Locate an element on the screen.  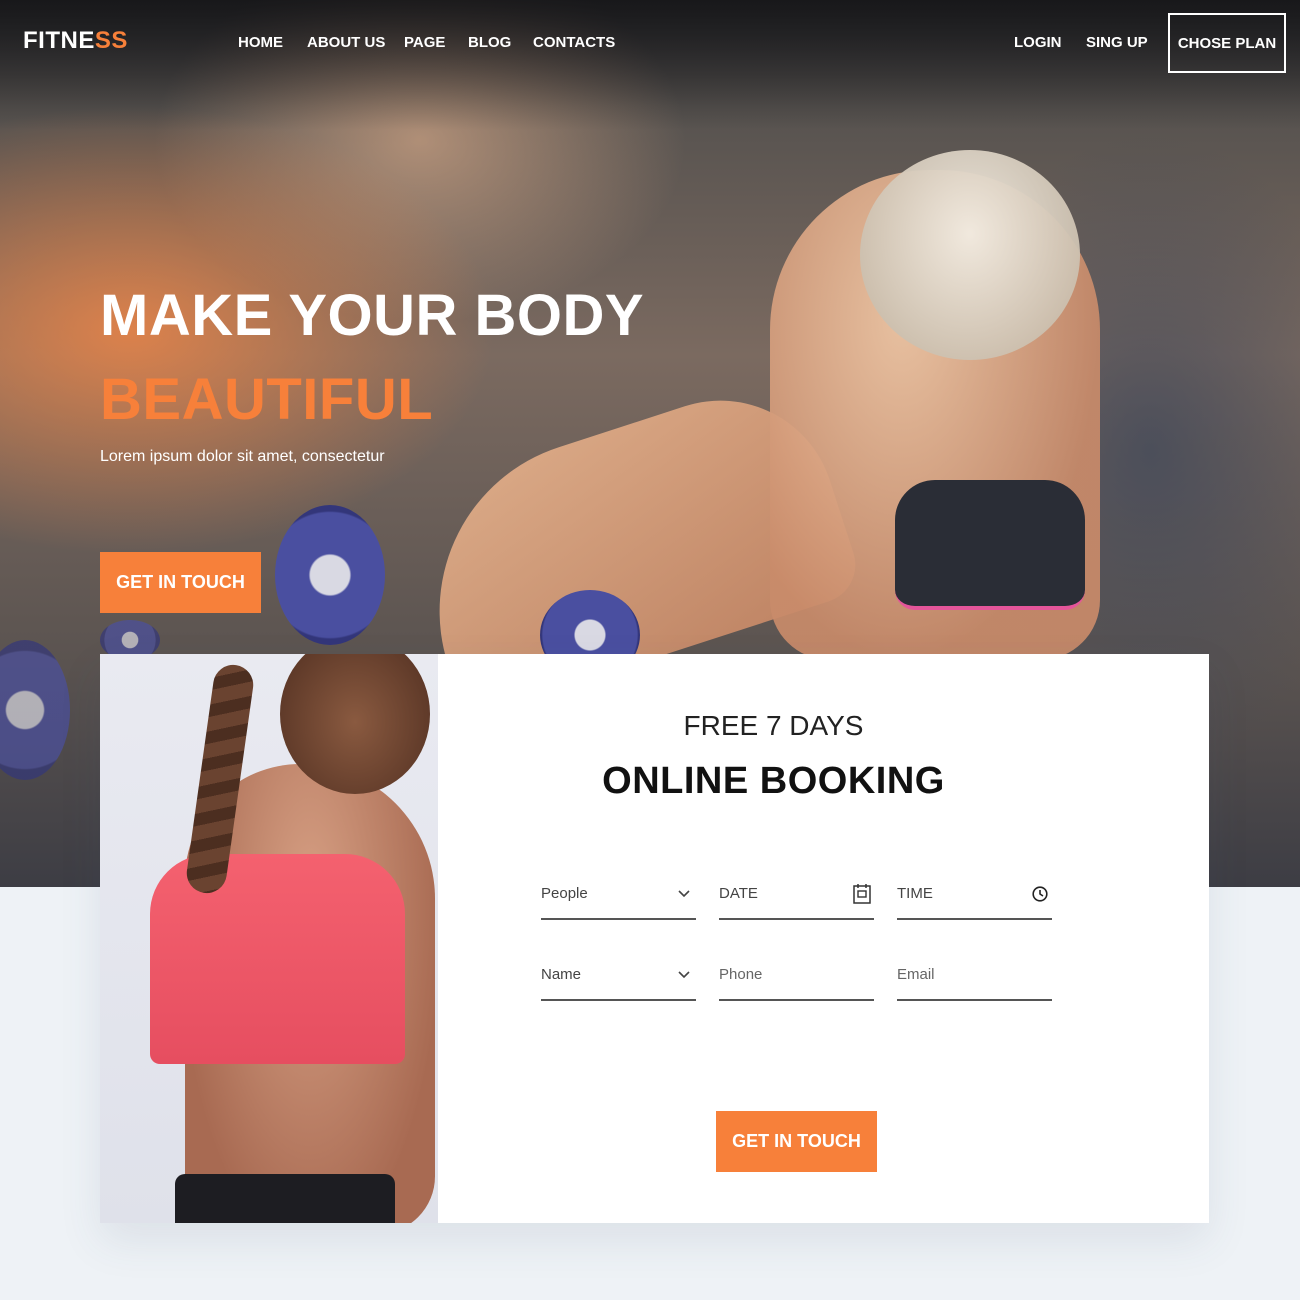
brand-logo: FITNESS is located at coordinates (75, 41).